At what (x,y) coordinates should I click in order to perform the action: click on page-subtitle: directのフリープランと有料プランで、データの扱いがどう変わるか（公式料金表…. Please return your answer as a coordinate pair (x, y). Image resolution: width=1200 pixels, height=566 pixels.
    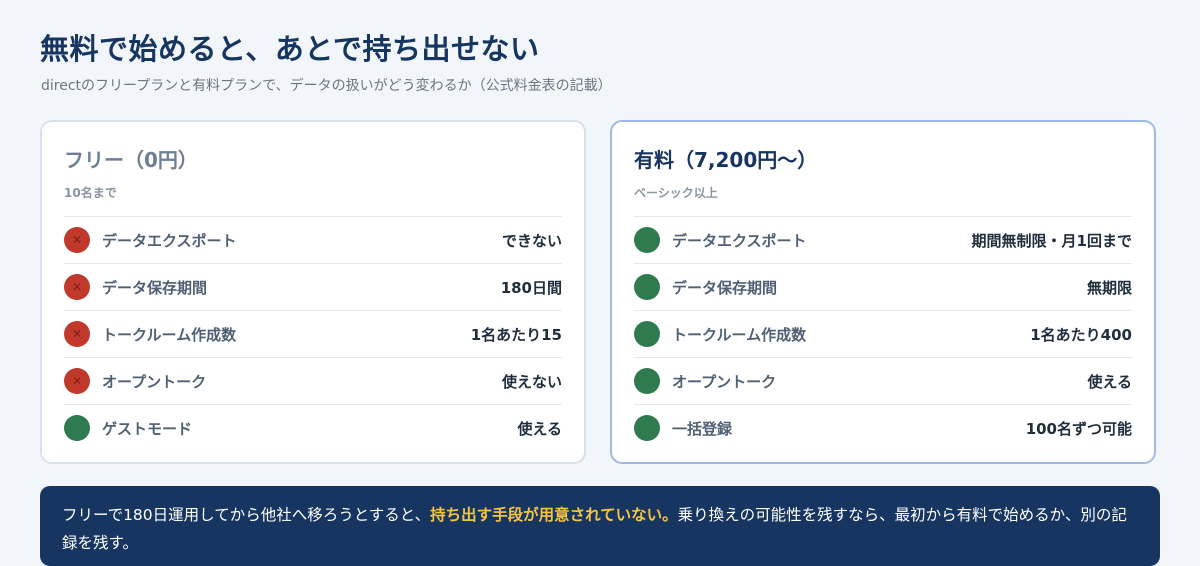
    Looking at the image, I should click on (326, 86).